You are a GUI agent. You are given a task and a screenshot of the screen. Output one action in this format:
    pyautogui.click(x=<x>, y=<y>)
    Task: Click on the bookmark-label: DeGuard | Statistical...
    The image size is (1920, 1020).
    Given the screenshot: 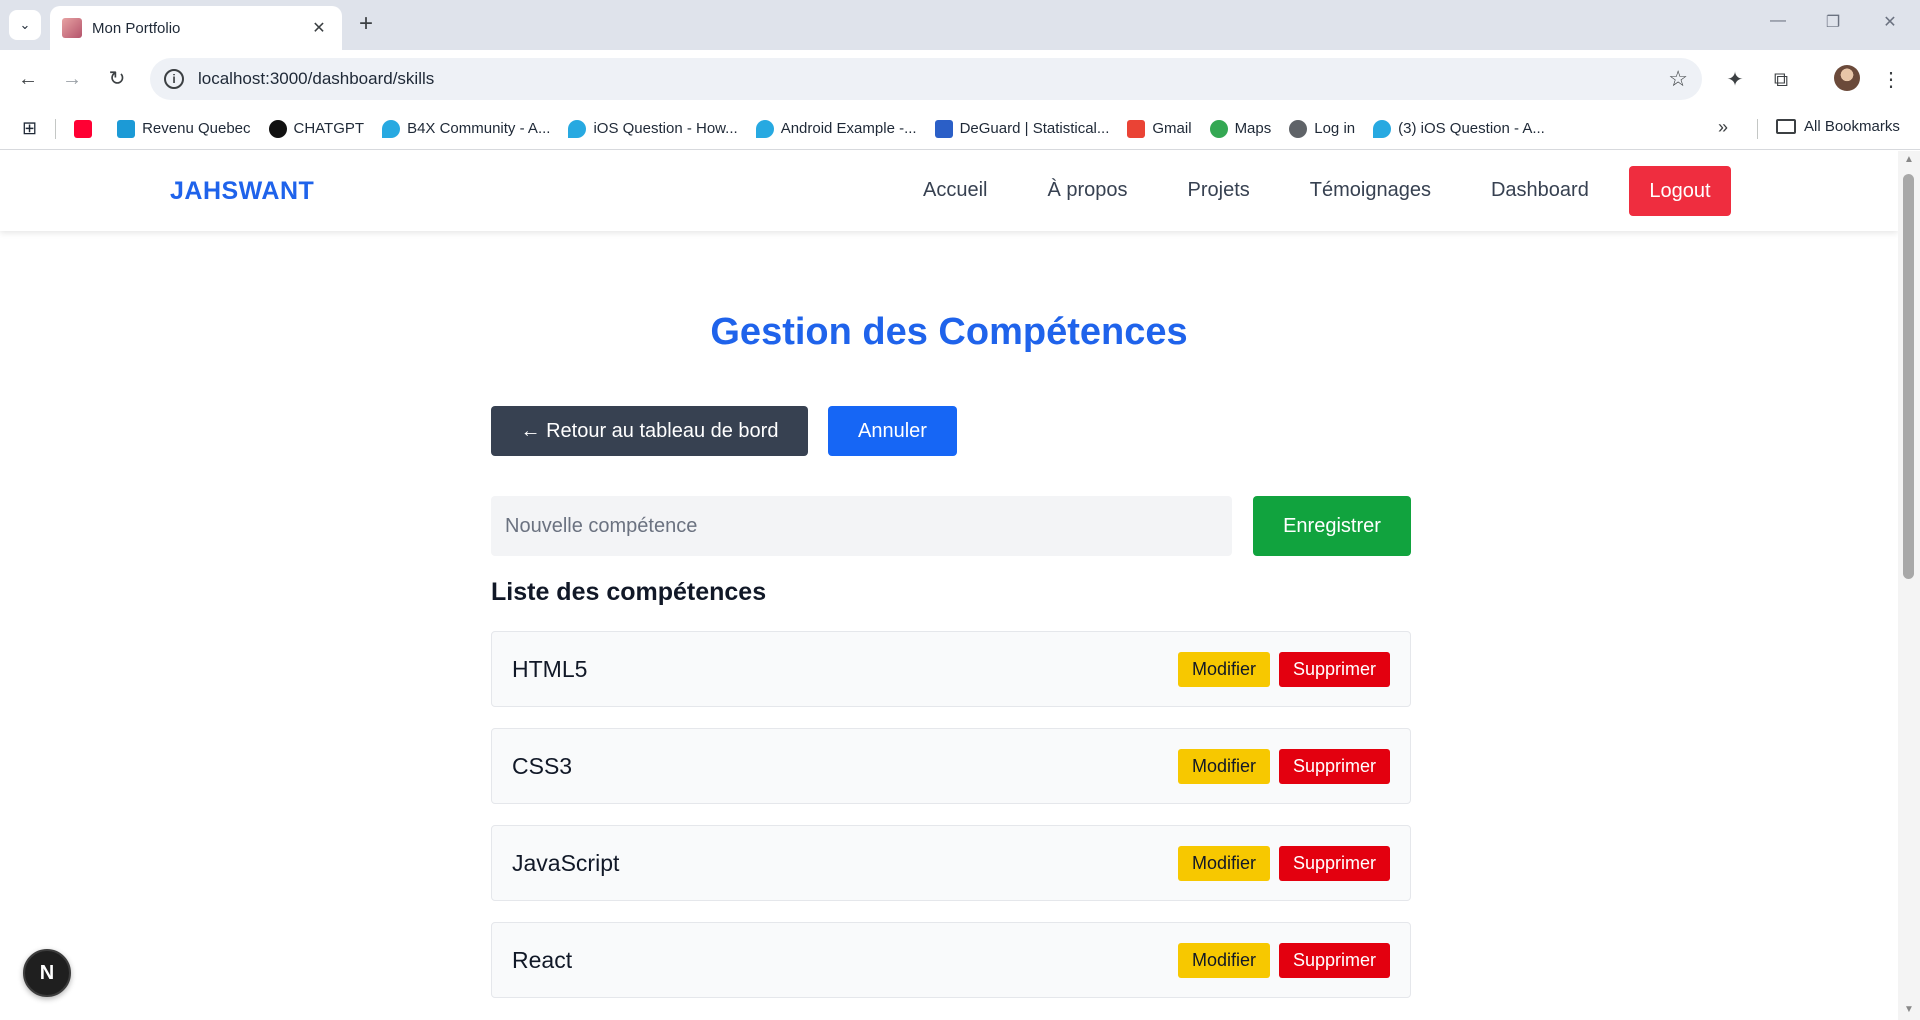 What is the action you would take?
    pyautogui.click(x=1034, y=128)
    